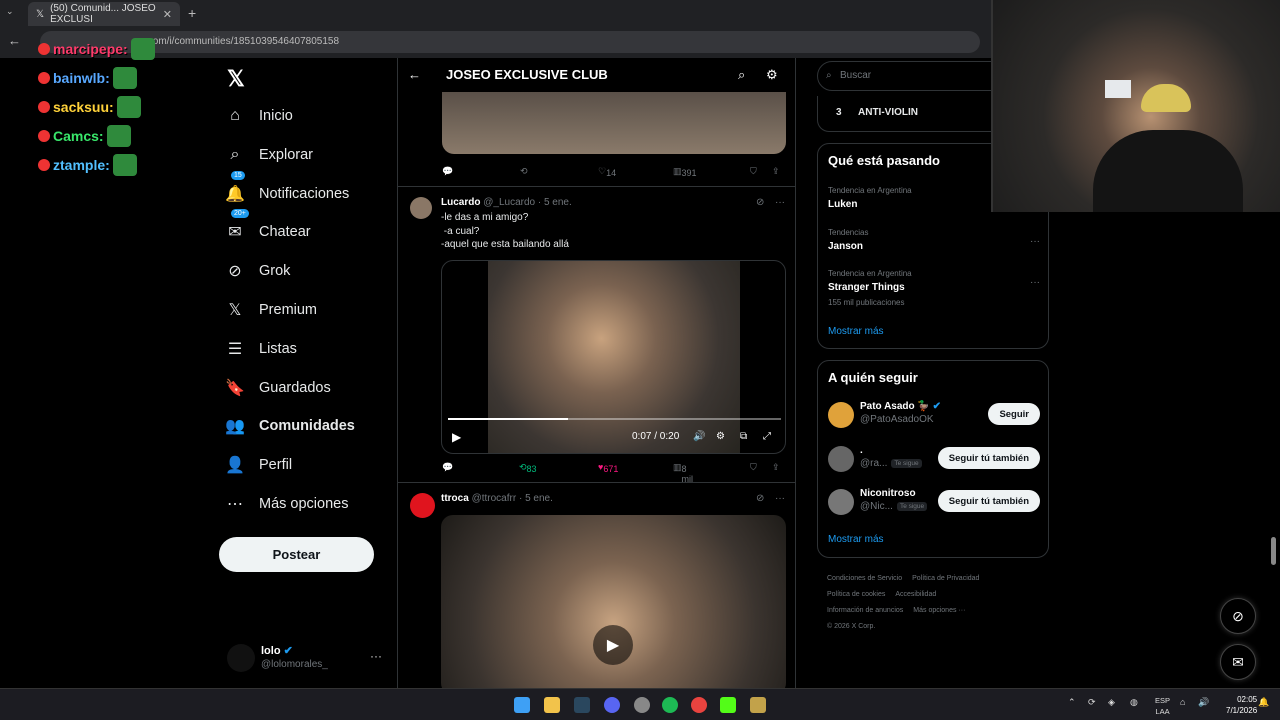  What do you see at coordinates (851, 626) in the screenshot?
I see `footer-link: © 2026 X Corp.` at bounding box center [851, 626].